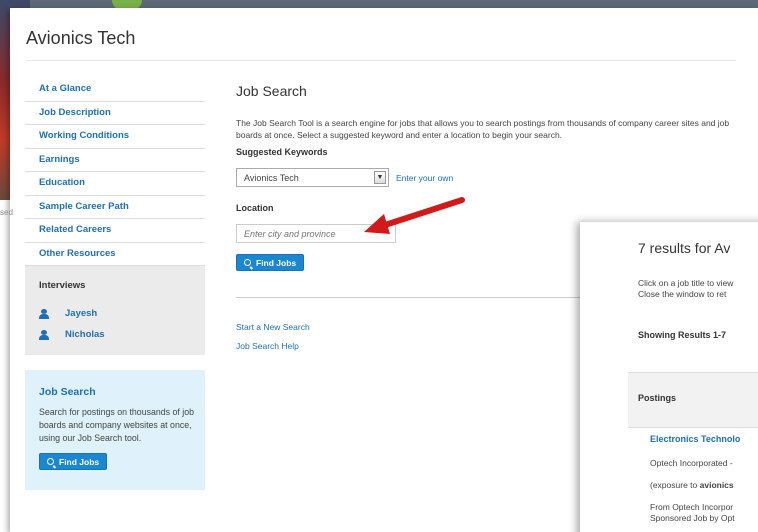 Image resolution: width=758 pixels, height=532 pixels. What do you see at coordinates (682, 294) in the screenshot?
I see `results-instruction-line: Close the window to ret` at bounding box center [682, 294].